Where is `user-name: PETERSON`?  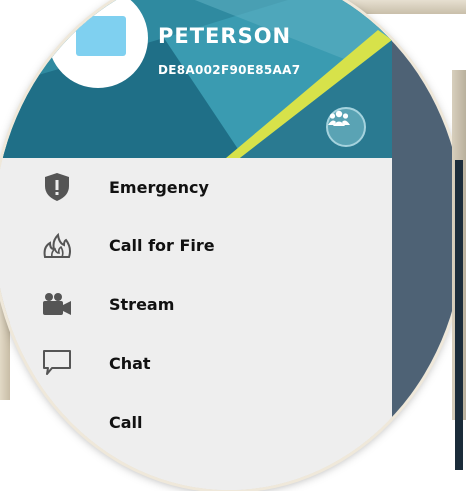 user-name: PETERSON is located at coordinates (225, 36).